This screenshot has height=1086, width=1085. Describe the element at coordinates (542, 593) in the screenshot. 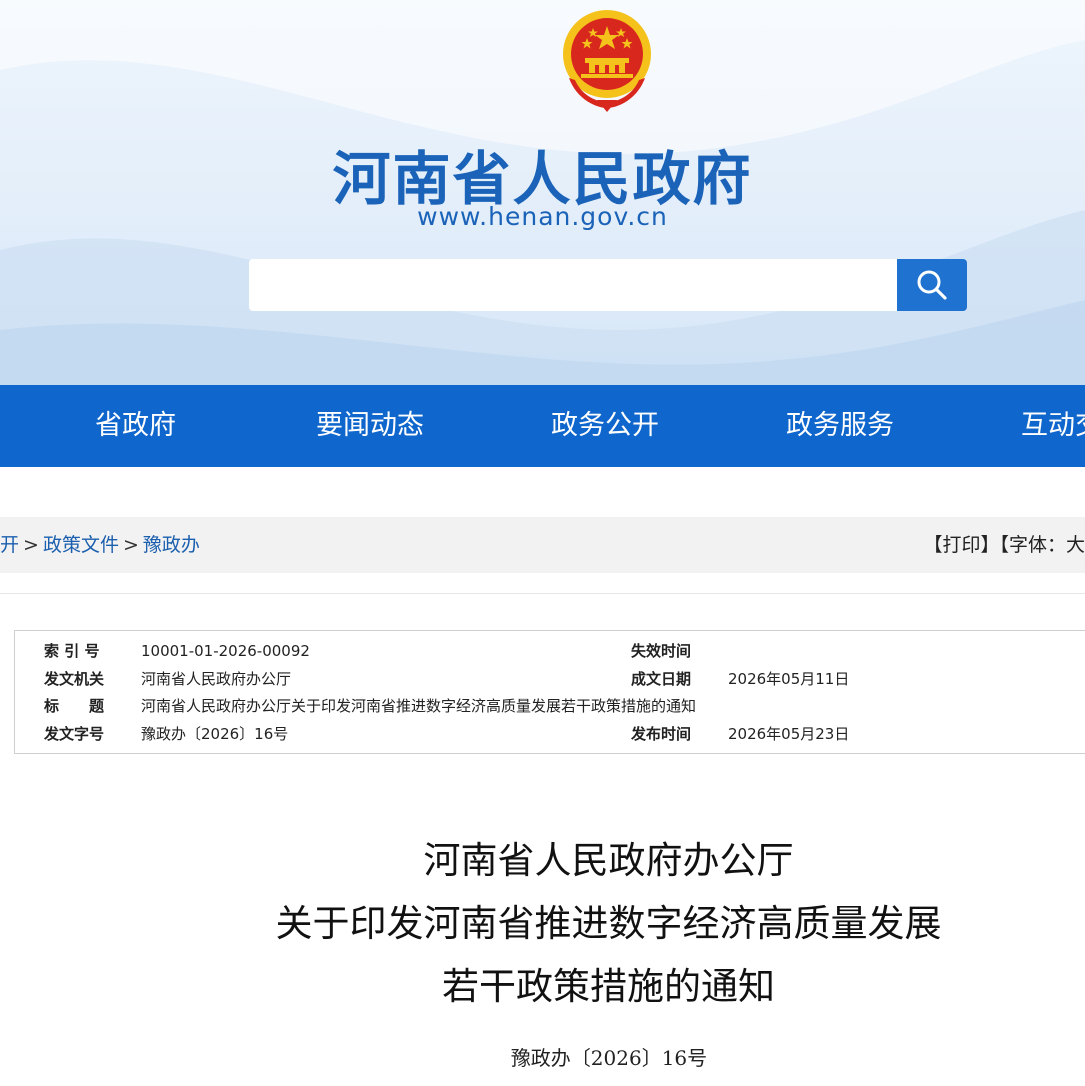

I see `divider` at that location.